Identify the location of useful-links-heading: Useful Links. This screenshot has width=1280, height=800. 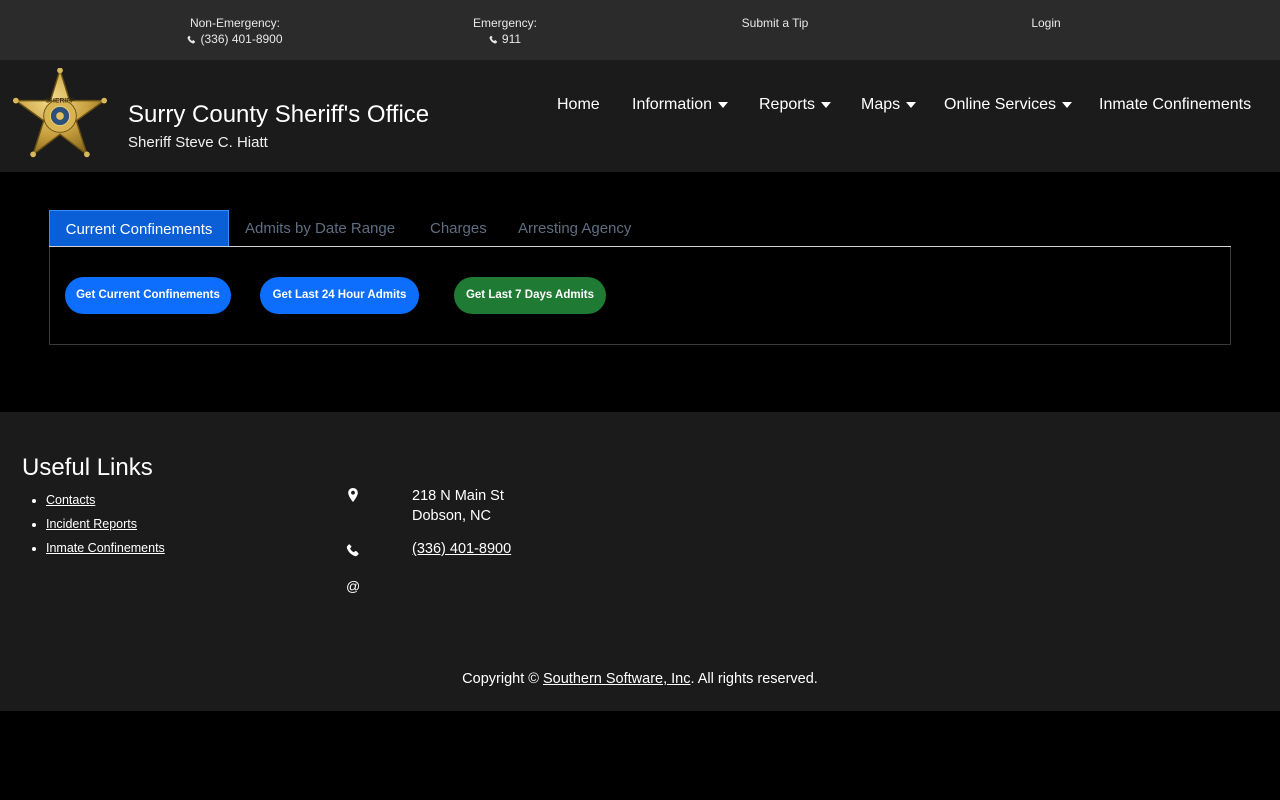
(87, 467).